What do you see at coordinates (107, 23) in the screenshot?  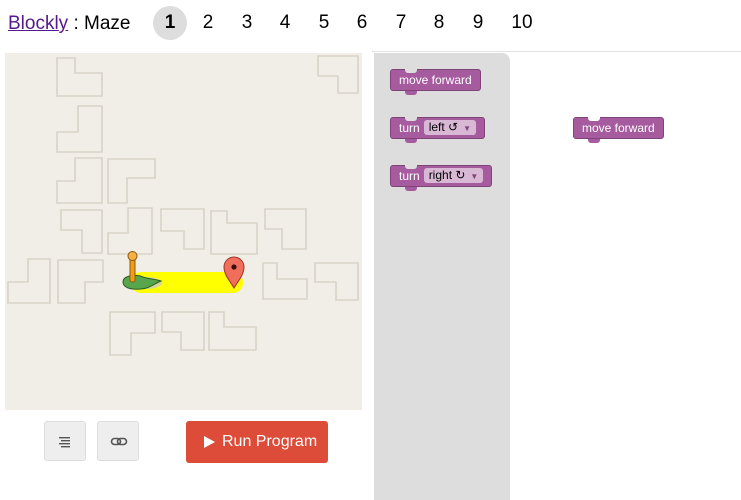 I see `maze-title: Maze` at bounding box center [107, 23].